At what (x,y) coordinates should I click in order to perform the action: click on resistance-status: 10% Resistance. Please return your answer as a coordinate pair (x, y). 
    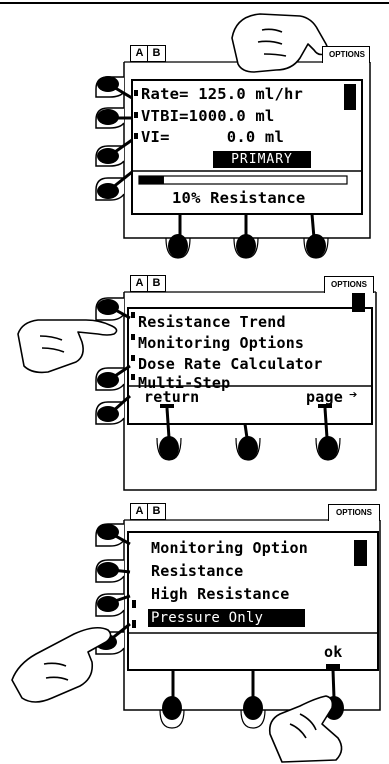
    Looking at the image, I should click on (239, 198).